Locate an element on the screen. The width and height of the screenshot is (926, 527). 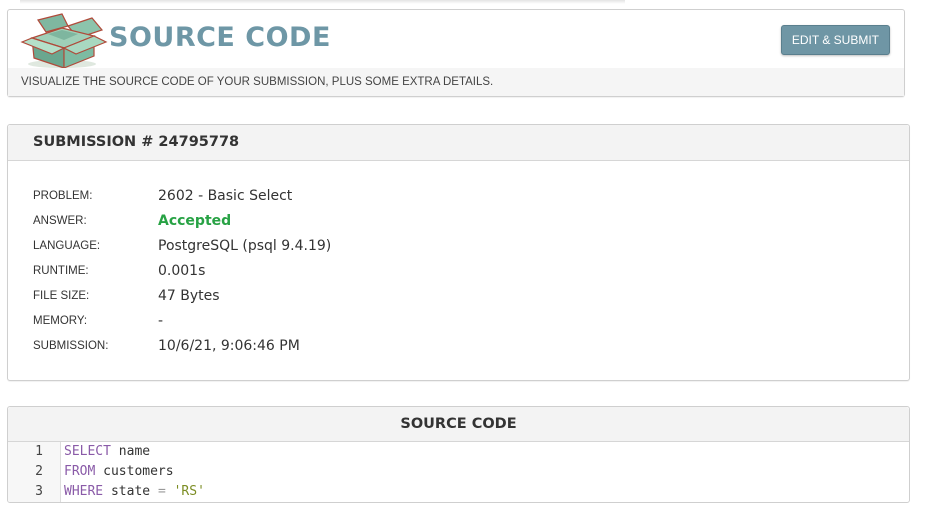
detail-row-answer: ANSWER: Accepted is located at coordinates (433, 223).